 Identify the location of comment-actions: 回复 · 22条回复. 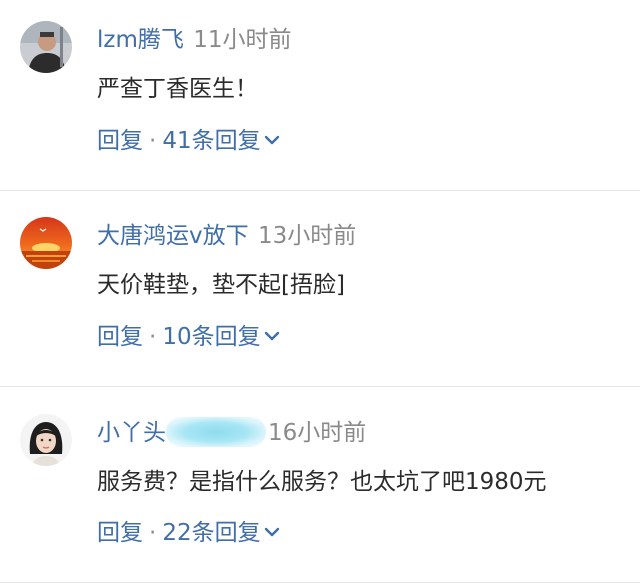
(189, 533).